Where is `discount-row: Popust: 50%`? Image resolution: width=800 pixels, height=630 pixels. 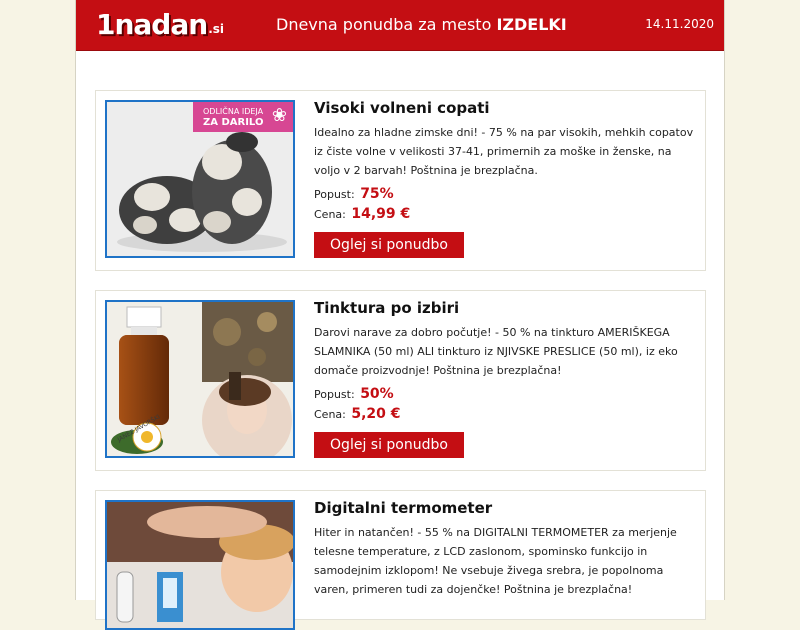
discount-row: Popust: 50% is located at coordinates (506, 394).